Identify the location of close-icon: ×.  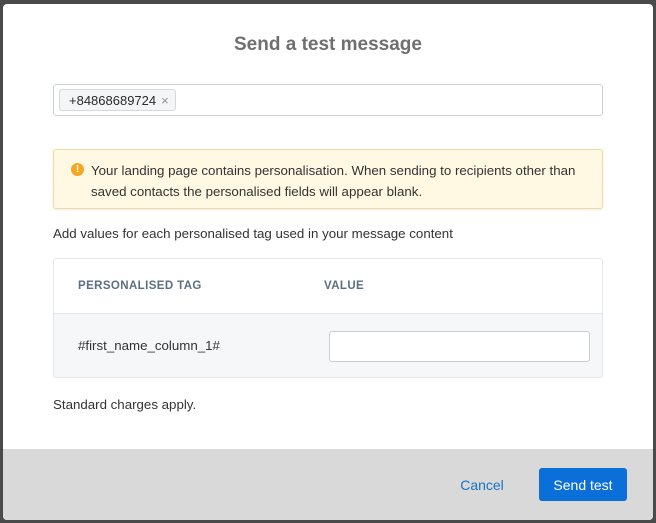
(165, 100).